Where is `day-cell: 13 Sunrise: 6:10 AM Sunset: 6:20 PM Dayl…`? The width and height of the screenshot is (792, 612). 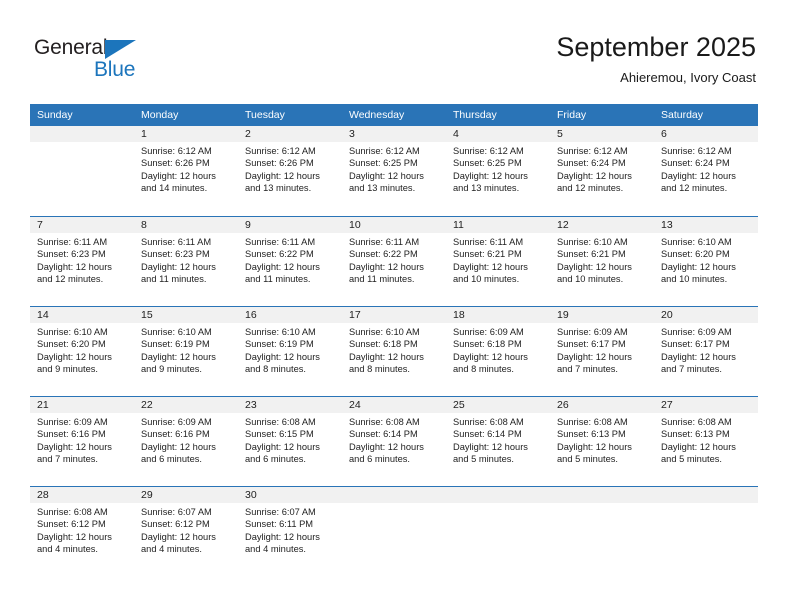
day-cell: 13 Sunrise: 6:10 AM Sunset: 6:20 PM Dayl… is located at coordinates (706, 261).